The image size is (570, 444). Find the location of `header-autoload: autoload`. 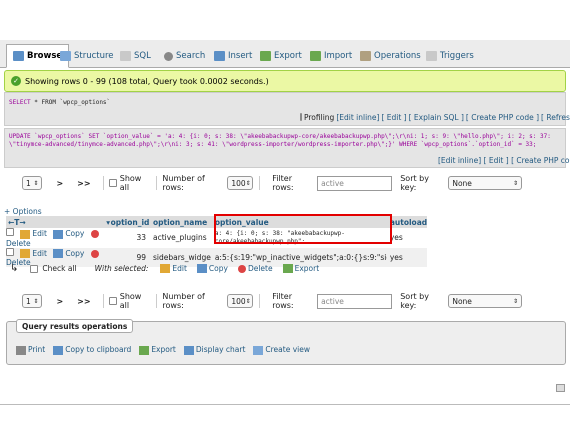

header-autoload: autoload is located at coordinates (407, 222).